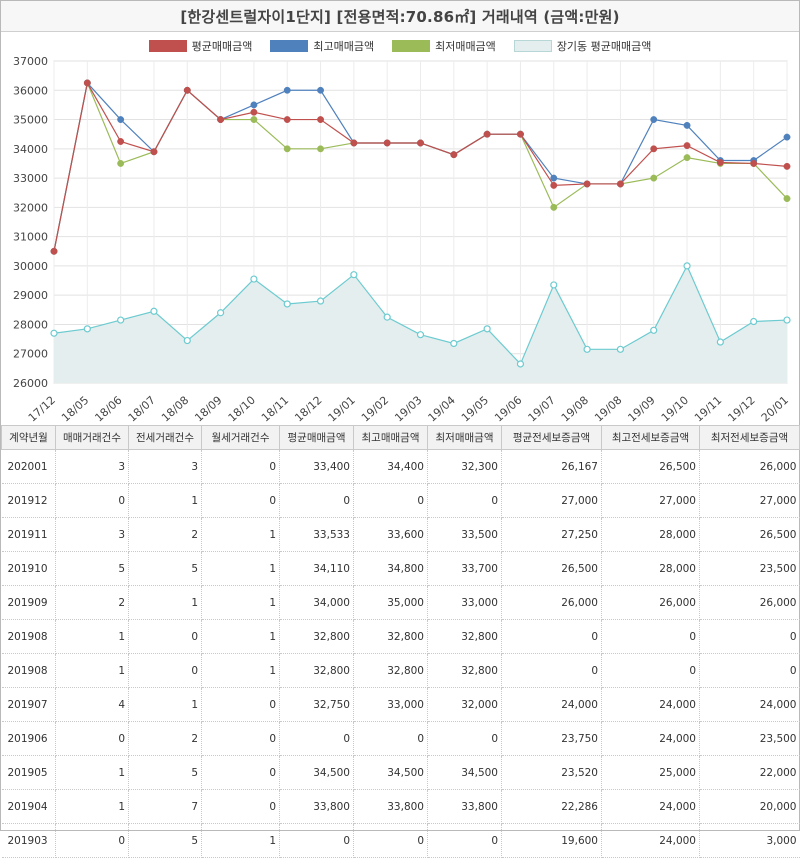 This screenshot has height=858, width=800. Describe the element at coordinates (741, 409) in the screenshot. I see `x-tick-label: 19/12` at that location.